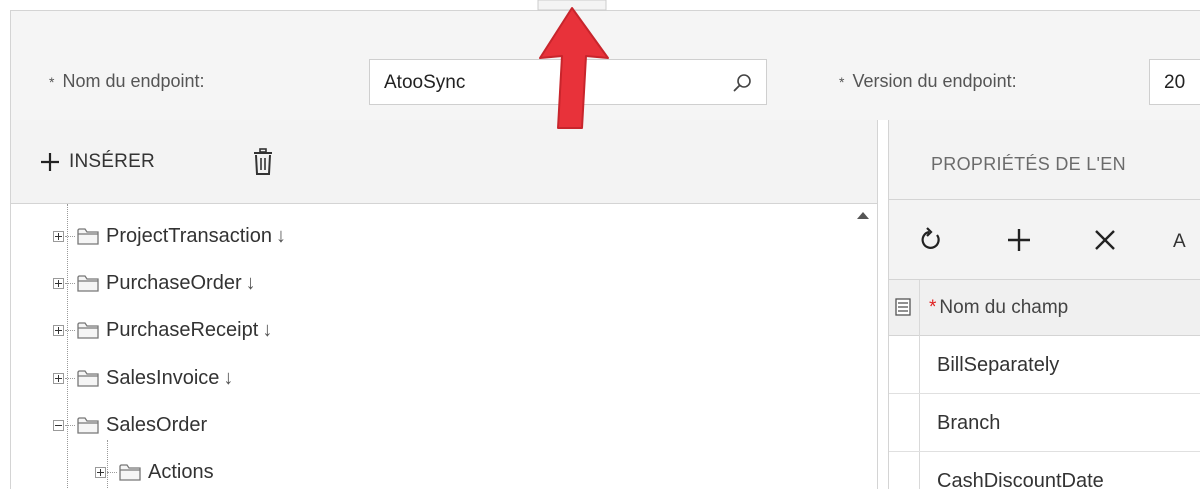 Image resolution: width=1200 pixels, height=489 pixels. What do you see at coordinates (112, 161) in the screenshot?
I see `insert-button-label: INSÉRER` at bounding box center [112, 161].